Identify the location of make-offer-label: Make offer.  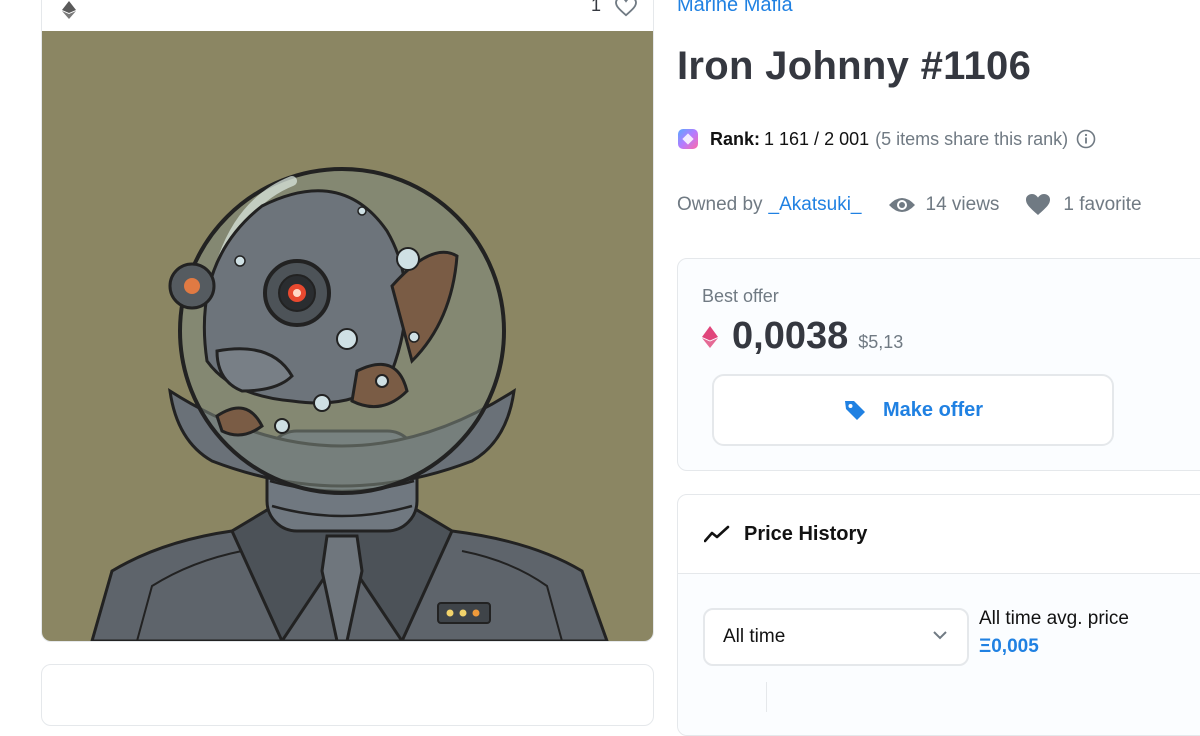
(933, 409).